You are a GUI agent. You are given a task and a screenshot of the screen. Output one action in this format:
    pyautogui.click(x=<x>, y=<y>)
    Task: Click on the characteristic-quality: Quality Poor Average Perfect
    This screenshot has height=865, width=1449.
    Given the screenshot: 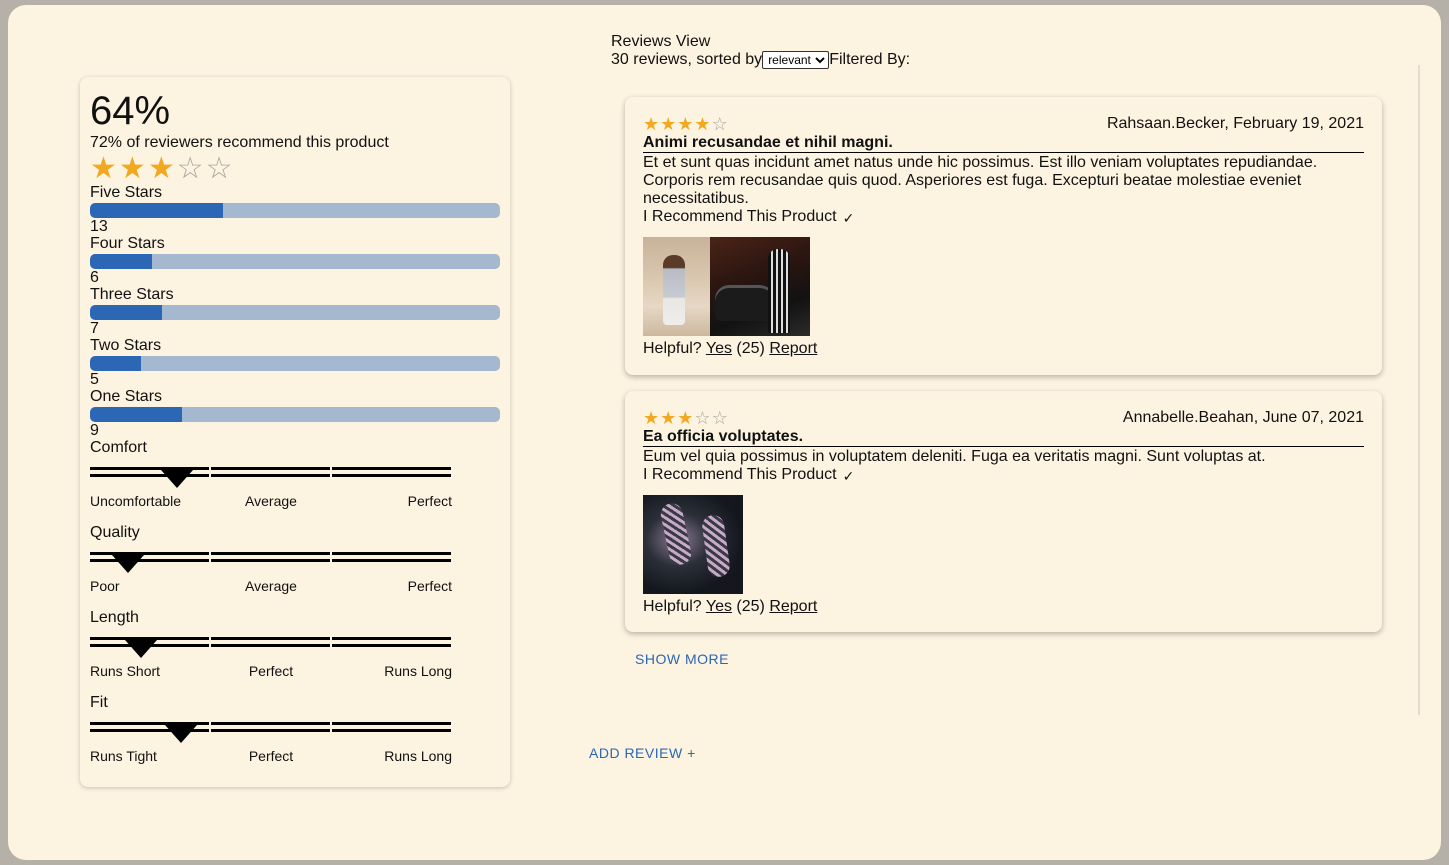 What is the action you would take?
    pyautogui.click(x=271, y=566)
    